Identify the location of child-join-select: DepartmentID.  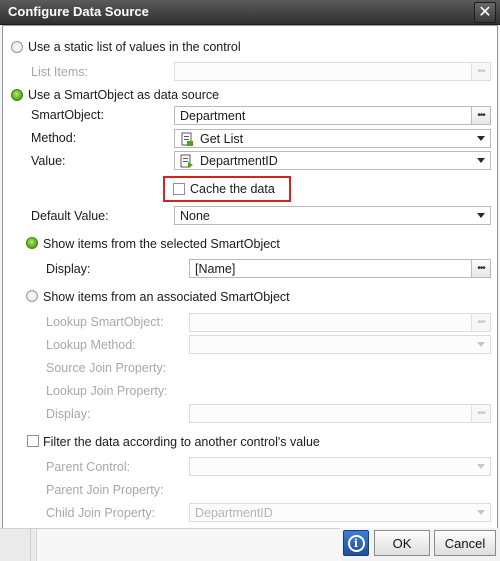
(340, 512).